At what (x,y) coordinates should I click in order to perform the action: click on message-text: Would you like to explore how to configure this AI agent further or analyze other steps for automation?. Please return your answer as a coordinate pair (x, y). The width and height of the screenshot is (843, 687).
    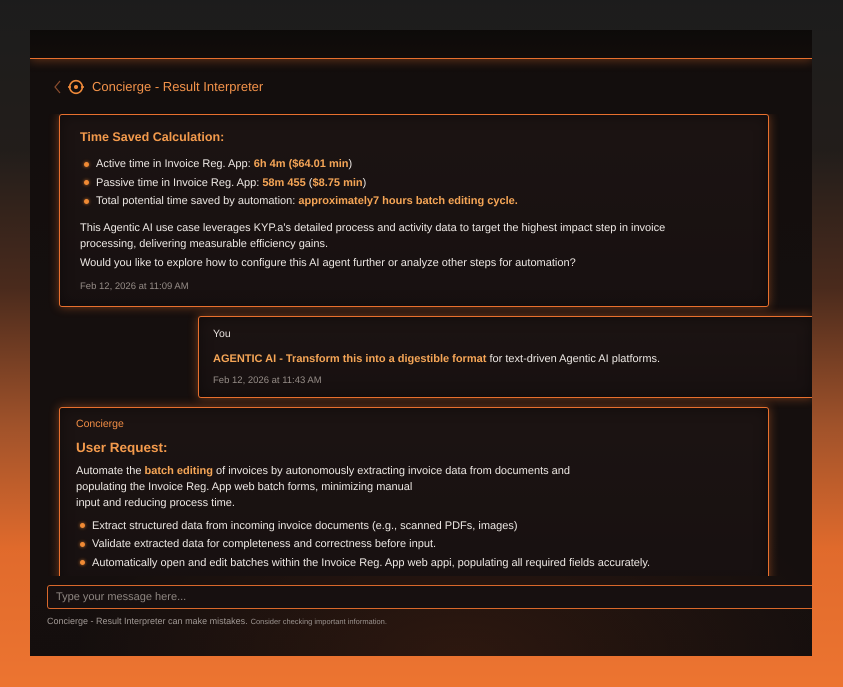
    Looking at the image, I should click on (328, 263).